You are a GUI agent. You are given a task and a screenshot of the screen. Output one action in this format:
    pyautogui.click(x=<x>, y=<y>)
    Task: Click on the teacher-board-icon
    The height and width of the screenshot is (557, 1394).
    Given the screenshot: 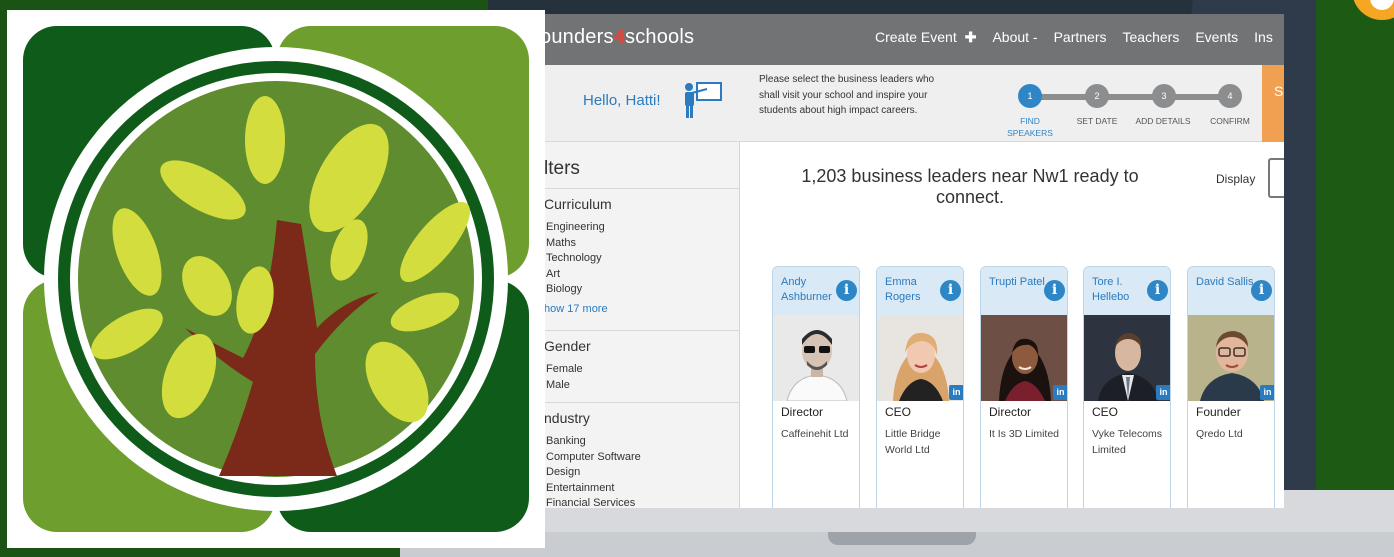 What is the action you would take?
    pyautogui.click(x=703, y=100)
    